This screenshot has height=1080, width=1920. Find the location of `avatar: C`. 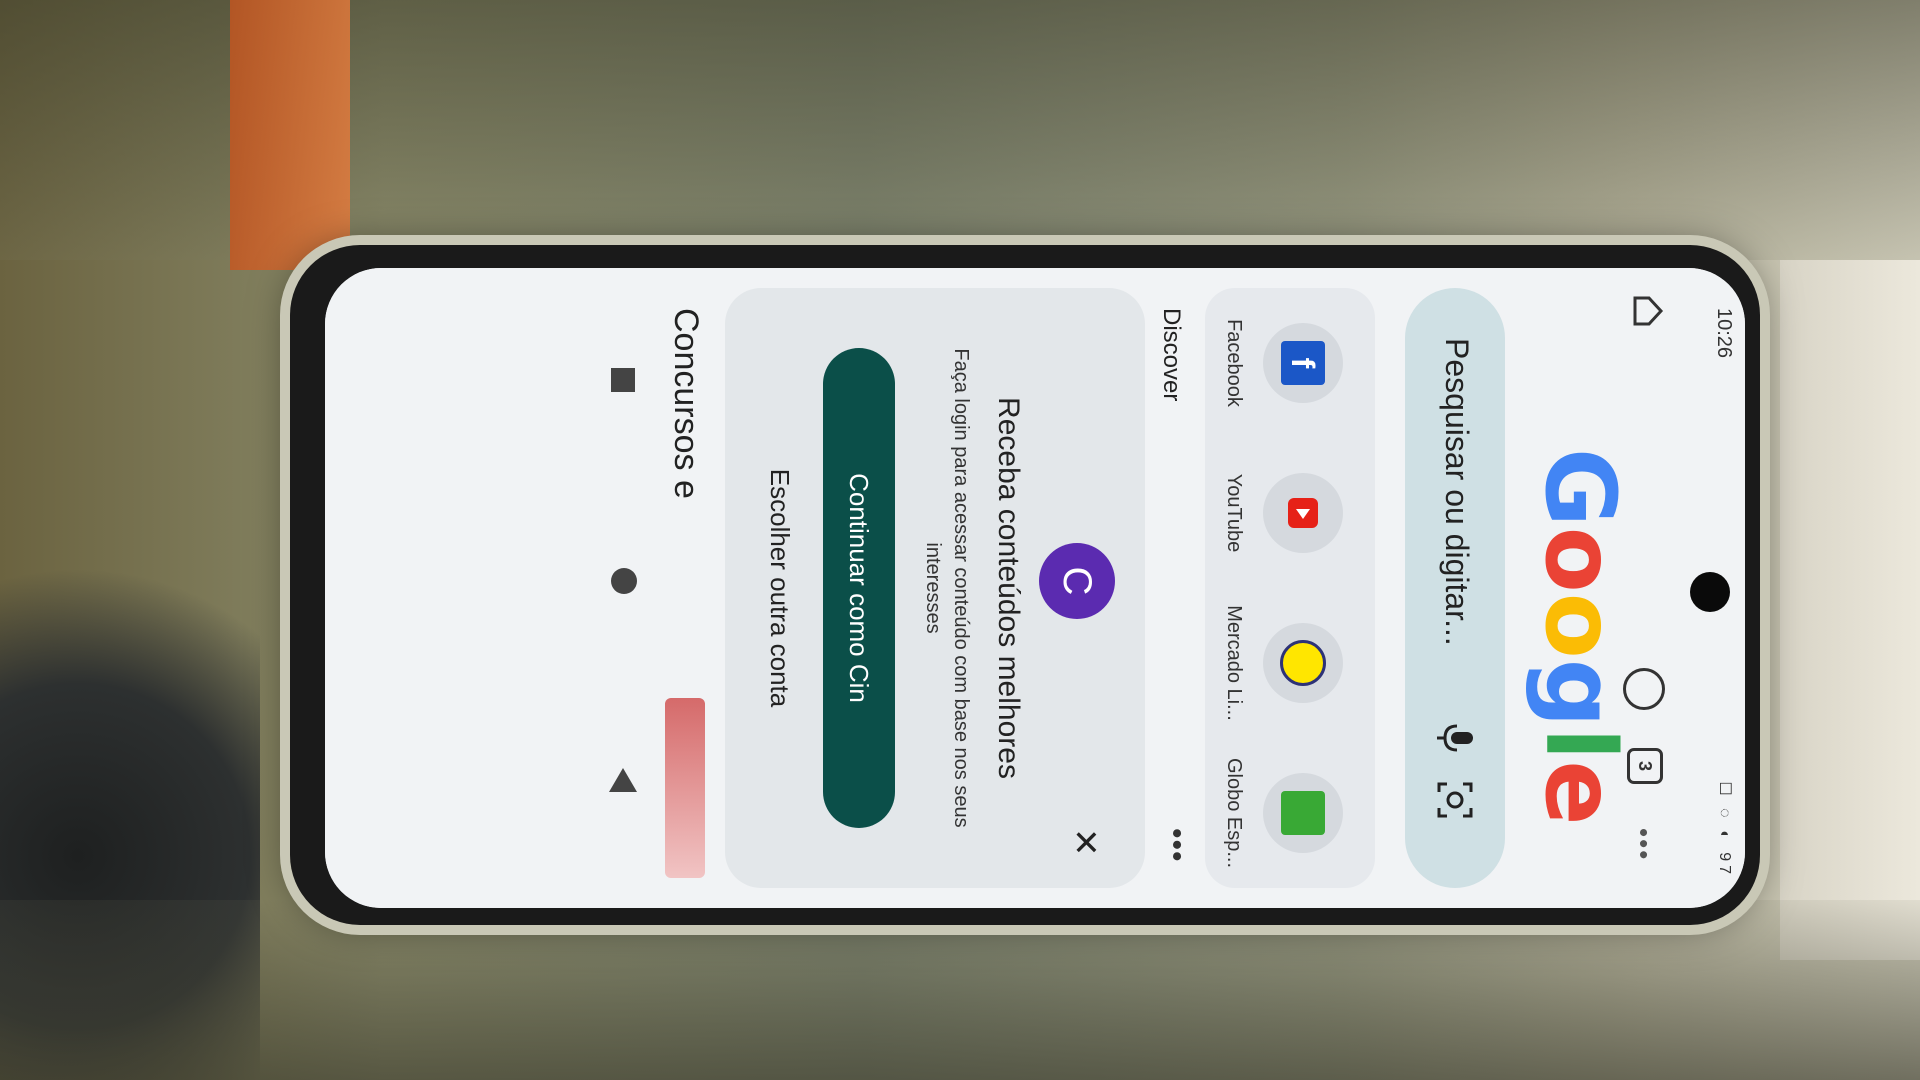

avatar: C is located at coordinates (1077, 581).